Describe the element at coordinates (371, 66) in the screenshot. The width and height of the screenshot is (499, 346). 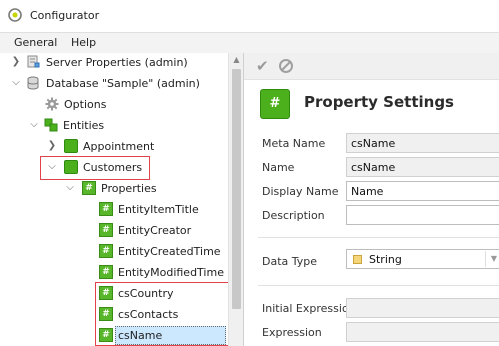
I see `toolbar: ✔` at that location.